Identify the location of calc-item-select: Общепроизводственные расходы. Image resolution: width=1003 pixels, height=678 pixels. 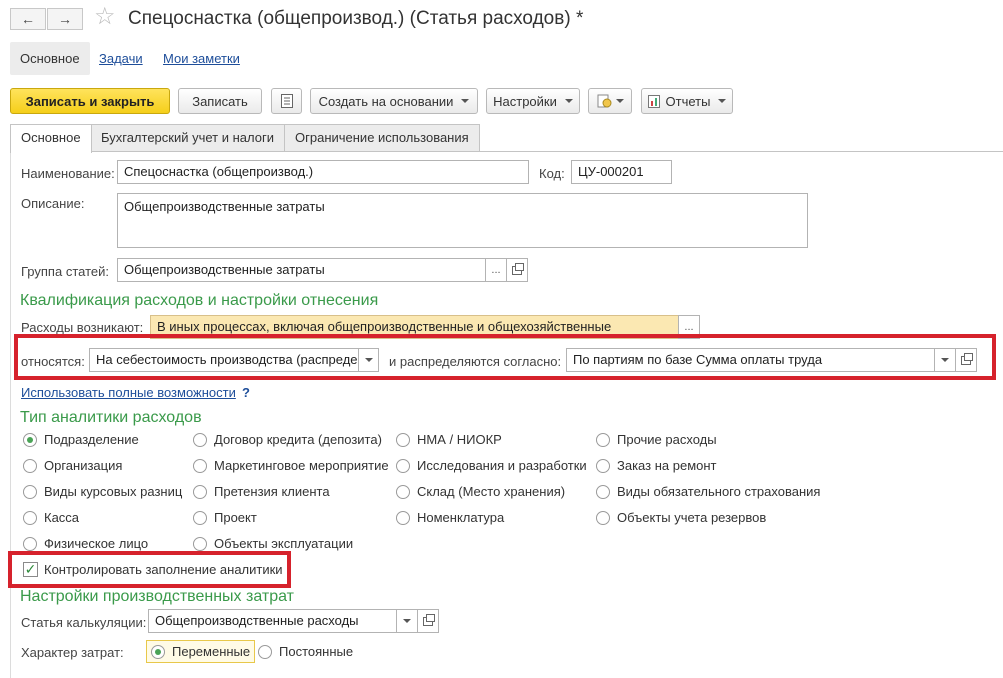
(273, 621).